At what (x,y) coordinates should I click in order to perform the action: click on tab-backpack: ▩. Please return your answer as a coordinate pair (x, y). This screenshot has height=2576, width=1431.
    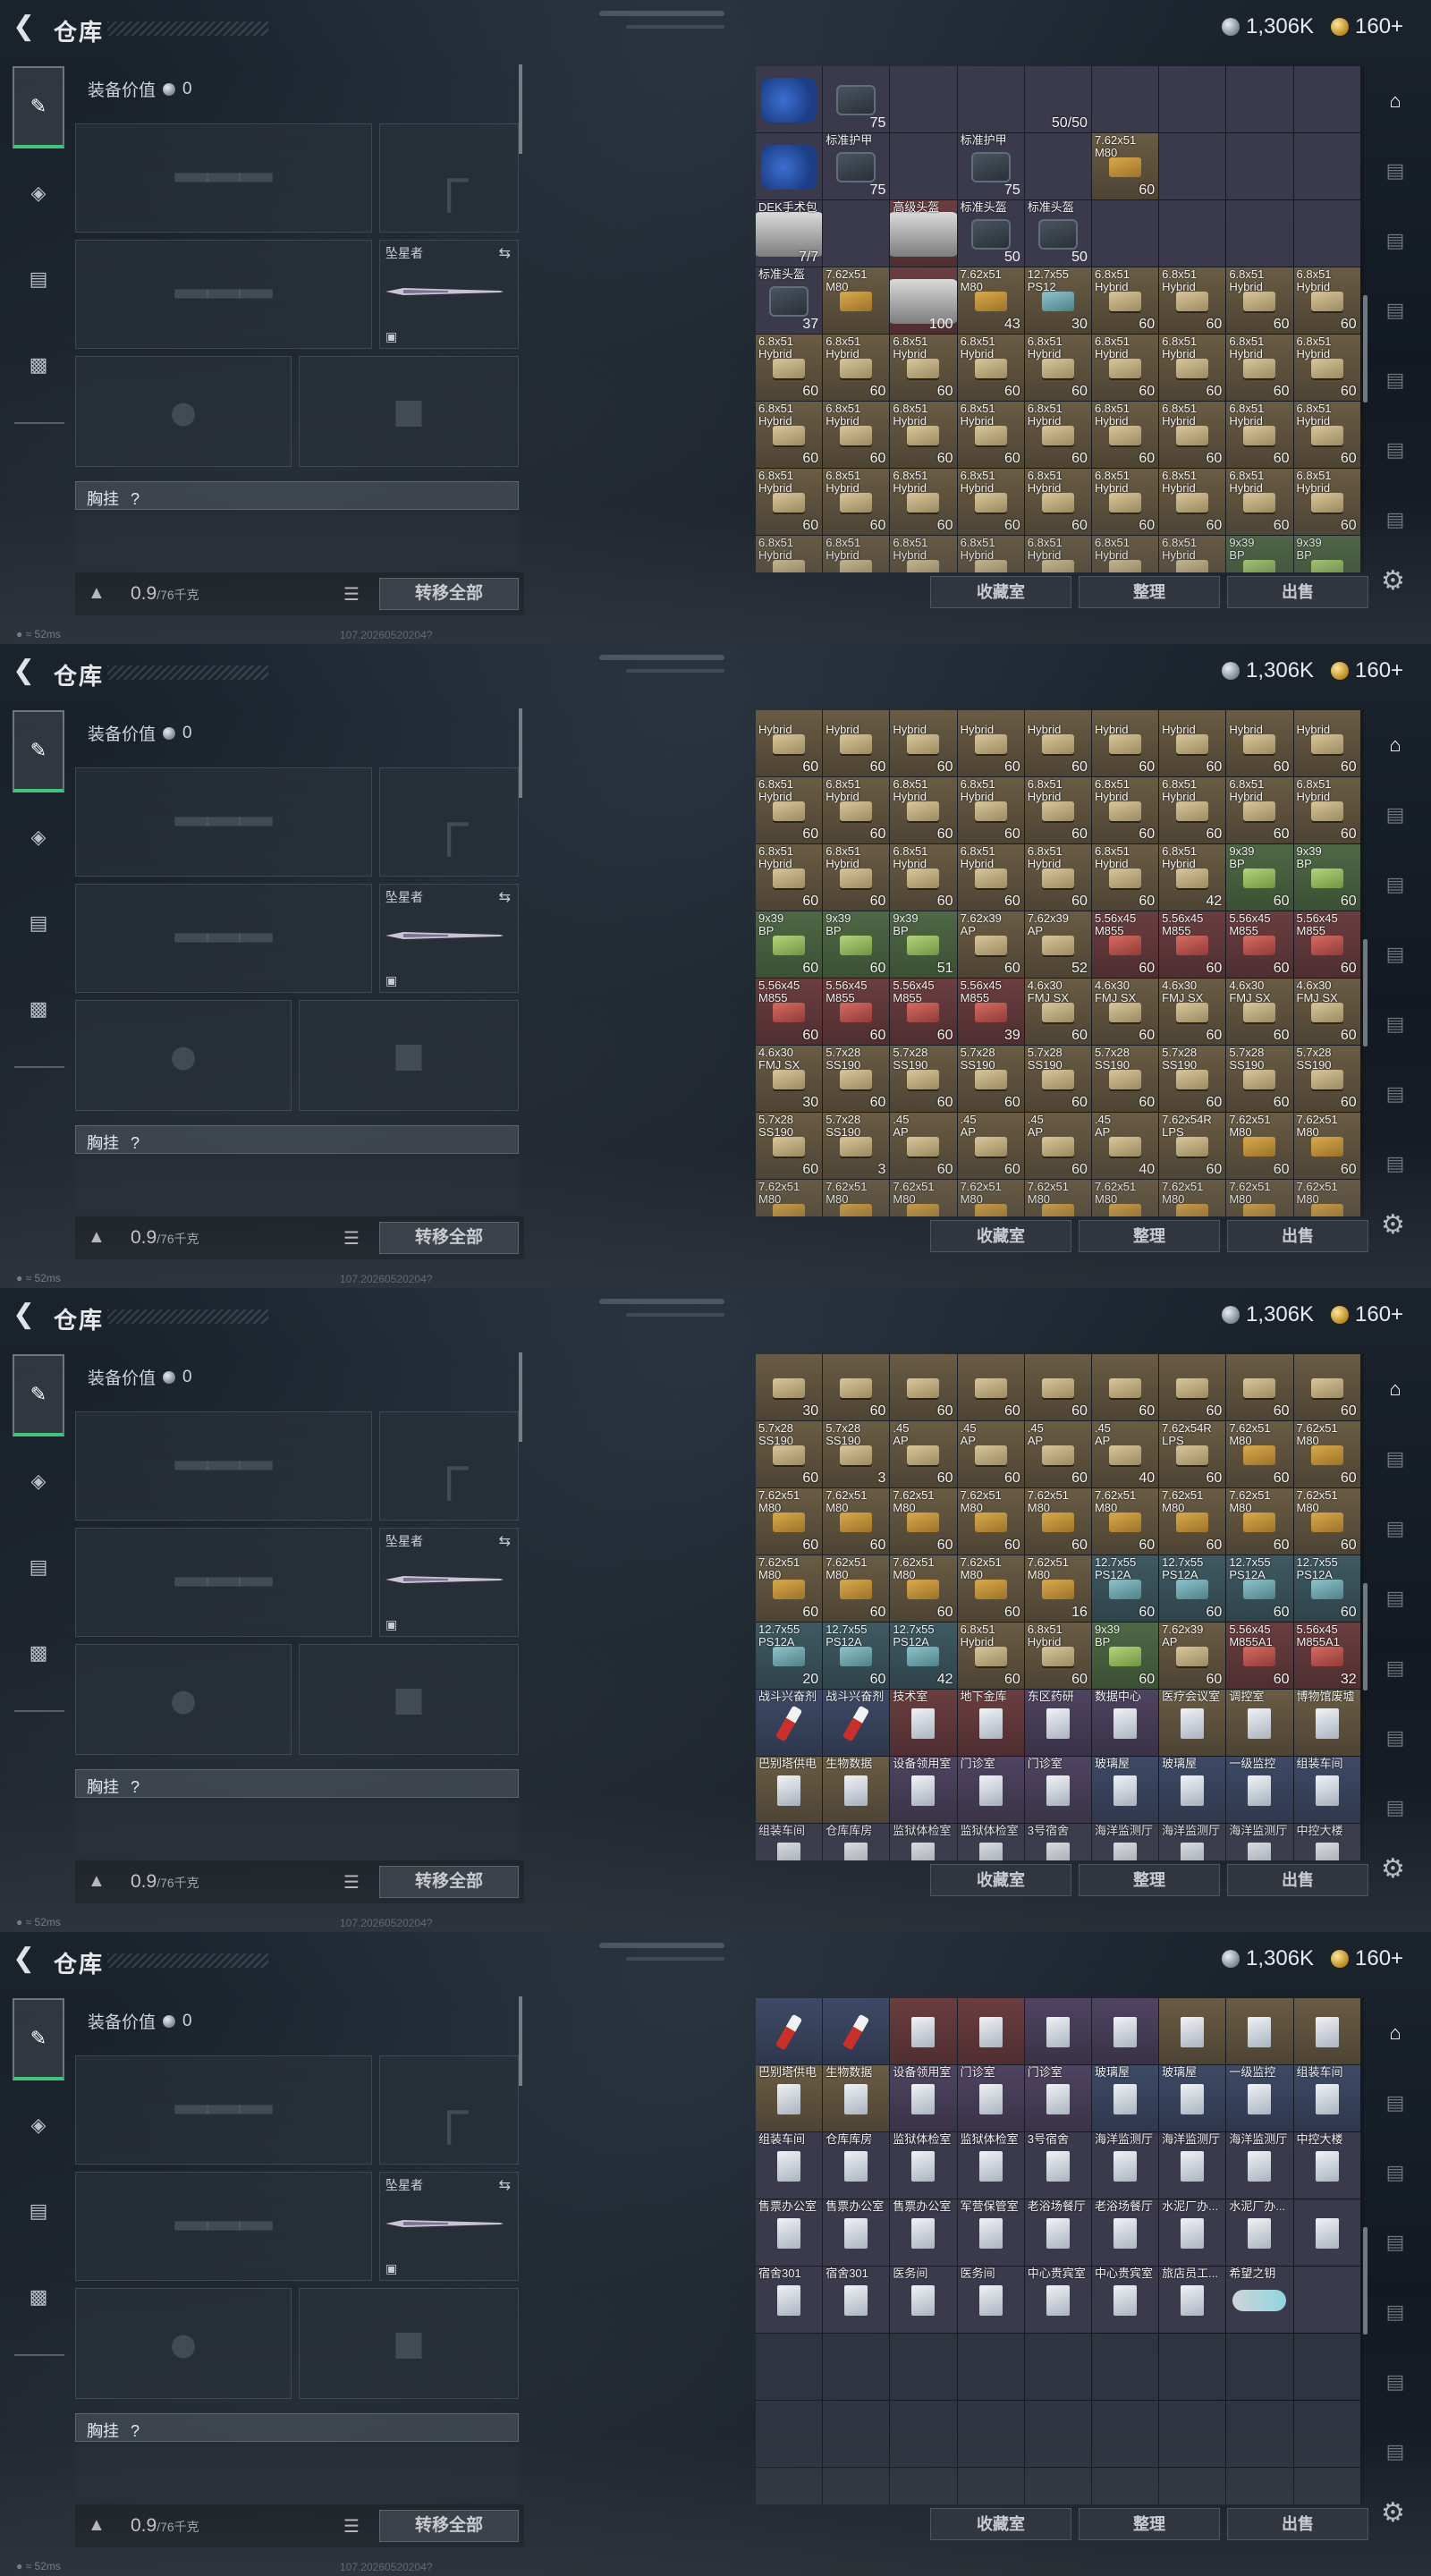
    Looking at the image, I should click on (39, 2297).